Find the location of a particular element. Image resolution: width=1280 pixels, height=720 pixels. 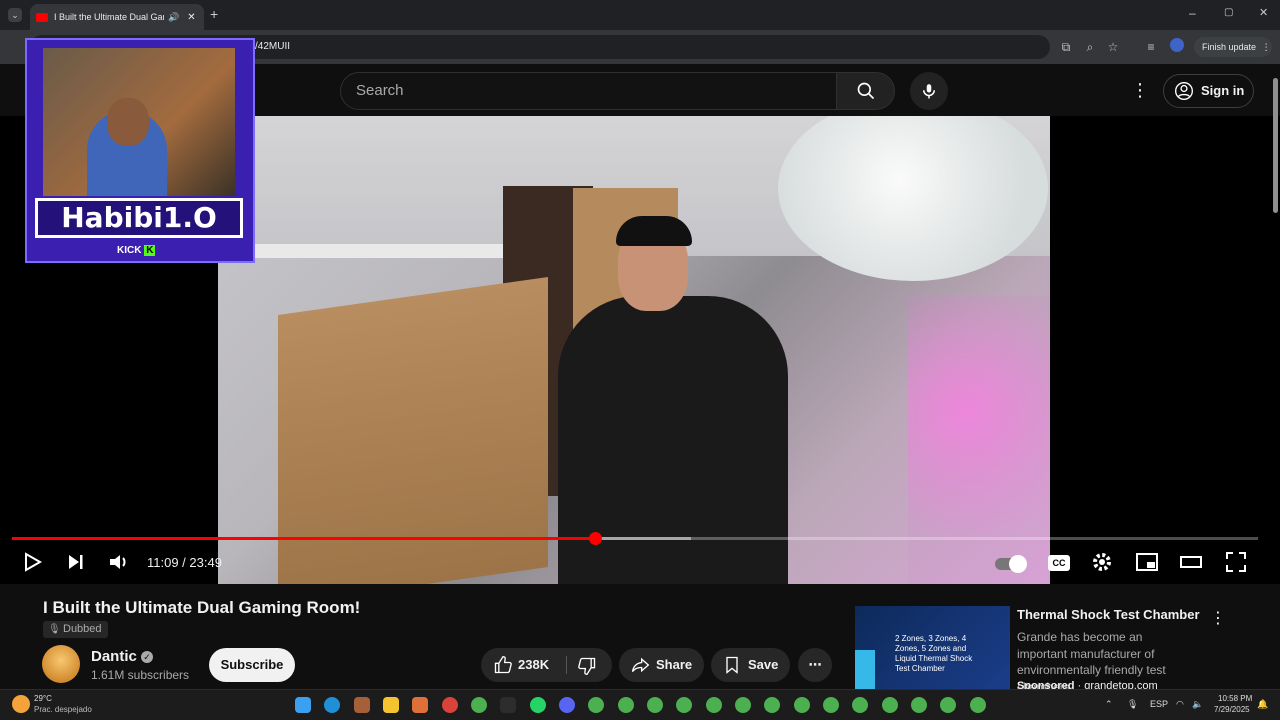

clock-date: 7/29/2025 is located at coordinates (1232, 709).